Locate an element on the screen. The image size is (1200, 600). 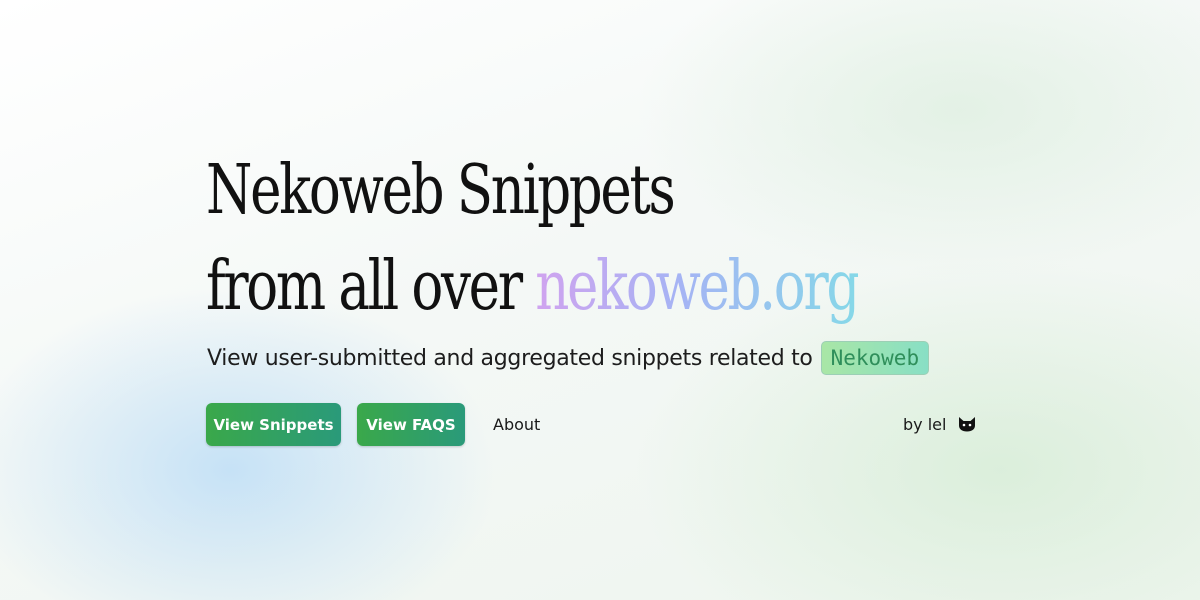
view-snippets-button: View Snippets is located at coordinates (273, 424).